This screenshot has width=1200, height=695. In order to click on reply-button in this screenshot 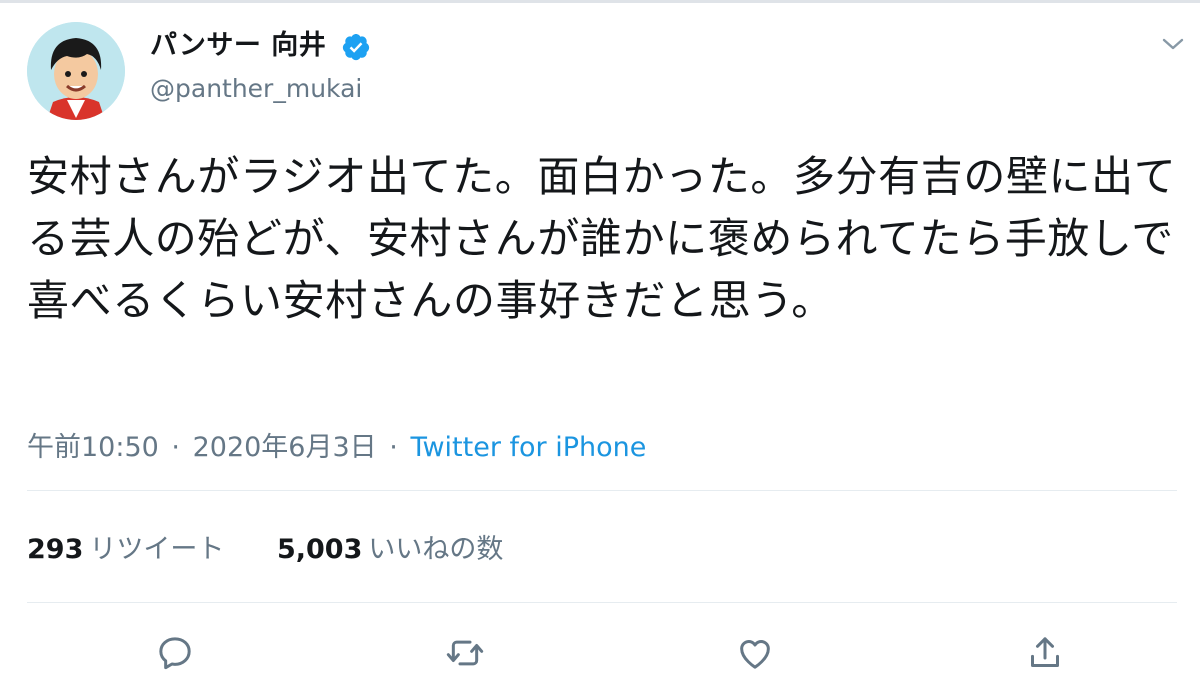, I will do `click(175, 653)`.